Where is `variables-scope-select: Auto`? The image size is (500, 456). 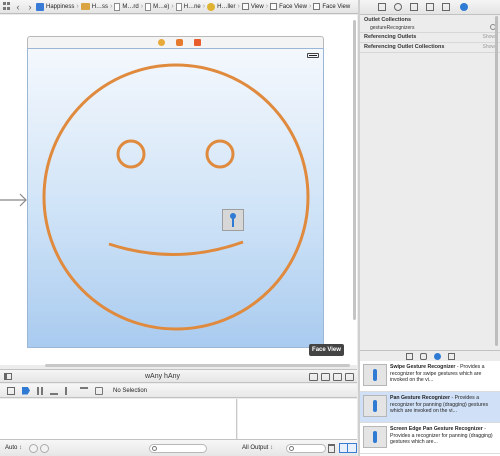
variables-scope-select: Auto is located at coordinates (13, 448).